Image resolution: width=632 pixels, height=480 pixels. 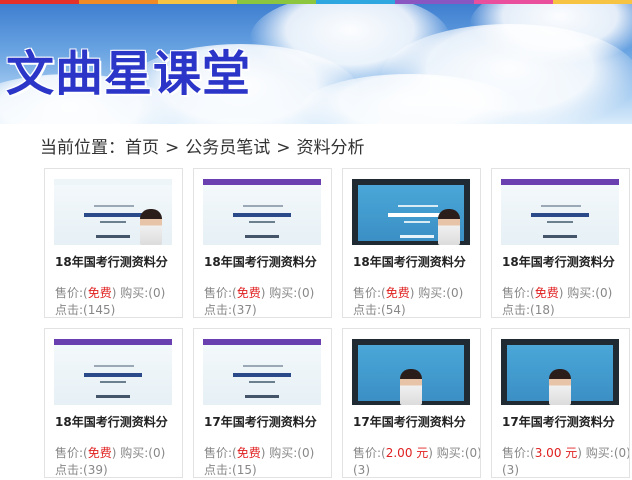 I want to click on course-card: 18年国考行测资料分售价:(免费) 购买:(0) 点击:(39), so click(x=113, y=403).